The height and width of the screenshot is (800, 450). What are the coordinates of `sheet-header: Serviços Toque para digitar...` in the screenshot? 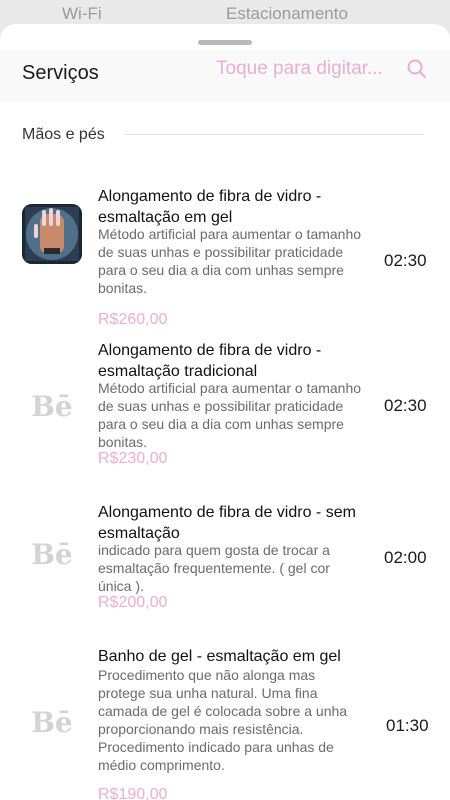 It's located at (225, 76).